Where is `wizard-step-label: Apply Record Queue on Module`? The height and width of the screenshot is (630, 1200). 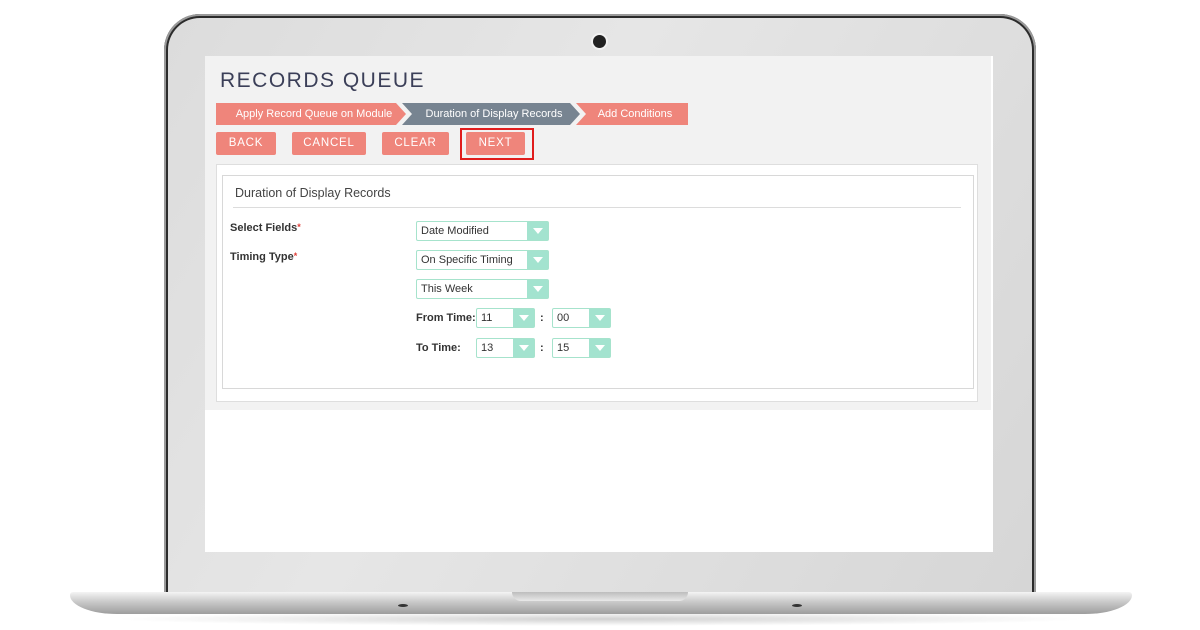
wizard-step-label: Apply Record Queue on Module is located at coordinates (314, 114).